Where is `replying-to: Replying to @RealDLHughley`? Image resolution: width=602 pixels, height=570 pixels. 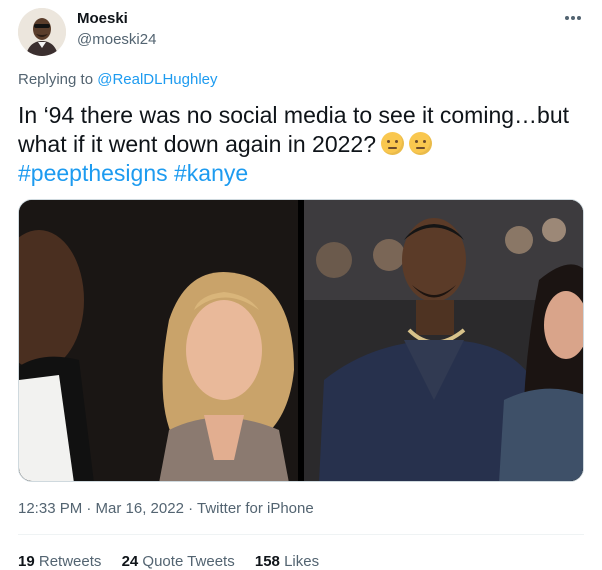
replying-to: Replying to @RealDLHughley is located at coordinates (118, 79).